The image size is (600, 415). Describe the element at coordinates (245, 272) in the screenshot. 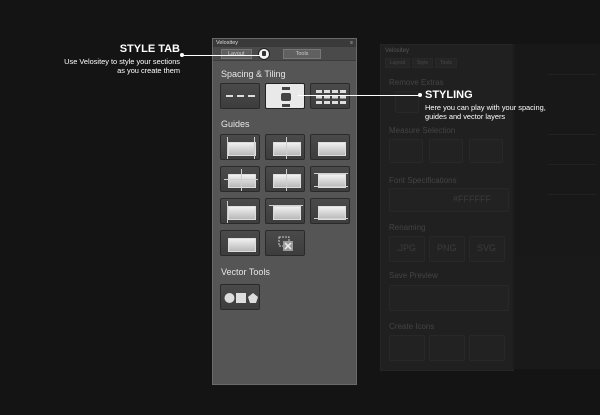

I see `section-vector-tools: Vector Tools` at that location.